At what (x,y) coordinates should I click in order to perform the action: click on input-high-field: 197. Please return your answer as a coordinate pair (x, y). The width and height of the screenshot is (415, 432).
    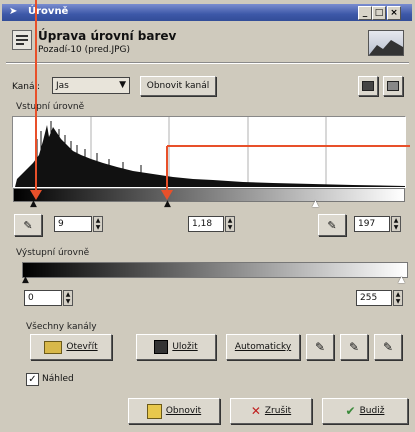
    Looking at the image, I should click on (372, 224).